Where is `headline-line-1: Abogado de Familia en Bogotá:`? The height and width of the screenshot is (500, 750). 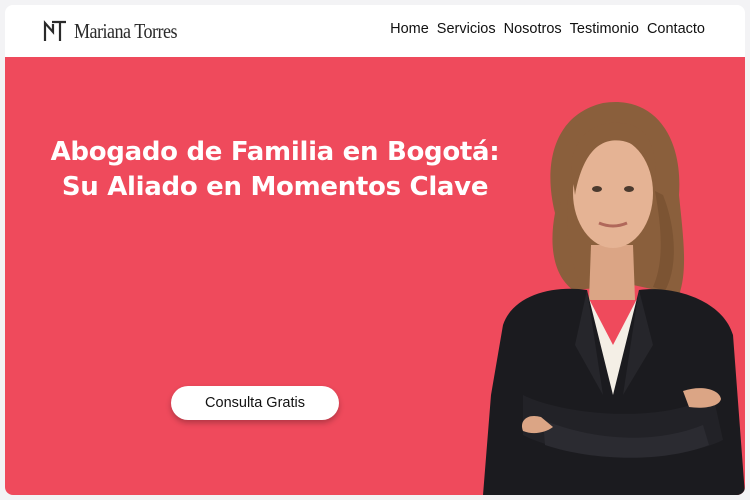 headline-line-1: Abogado de Familia en Bogotá: is located at coordinates (275, 152).